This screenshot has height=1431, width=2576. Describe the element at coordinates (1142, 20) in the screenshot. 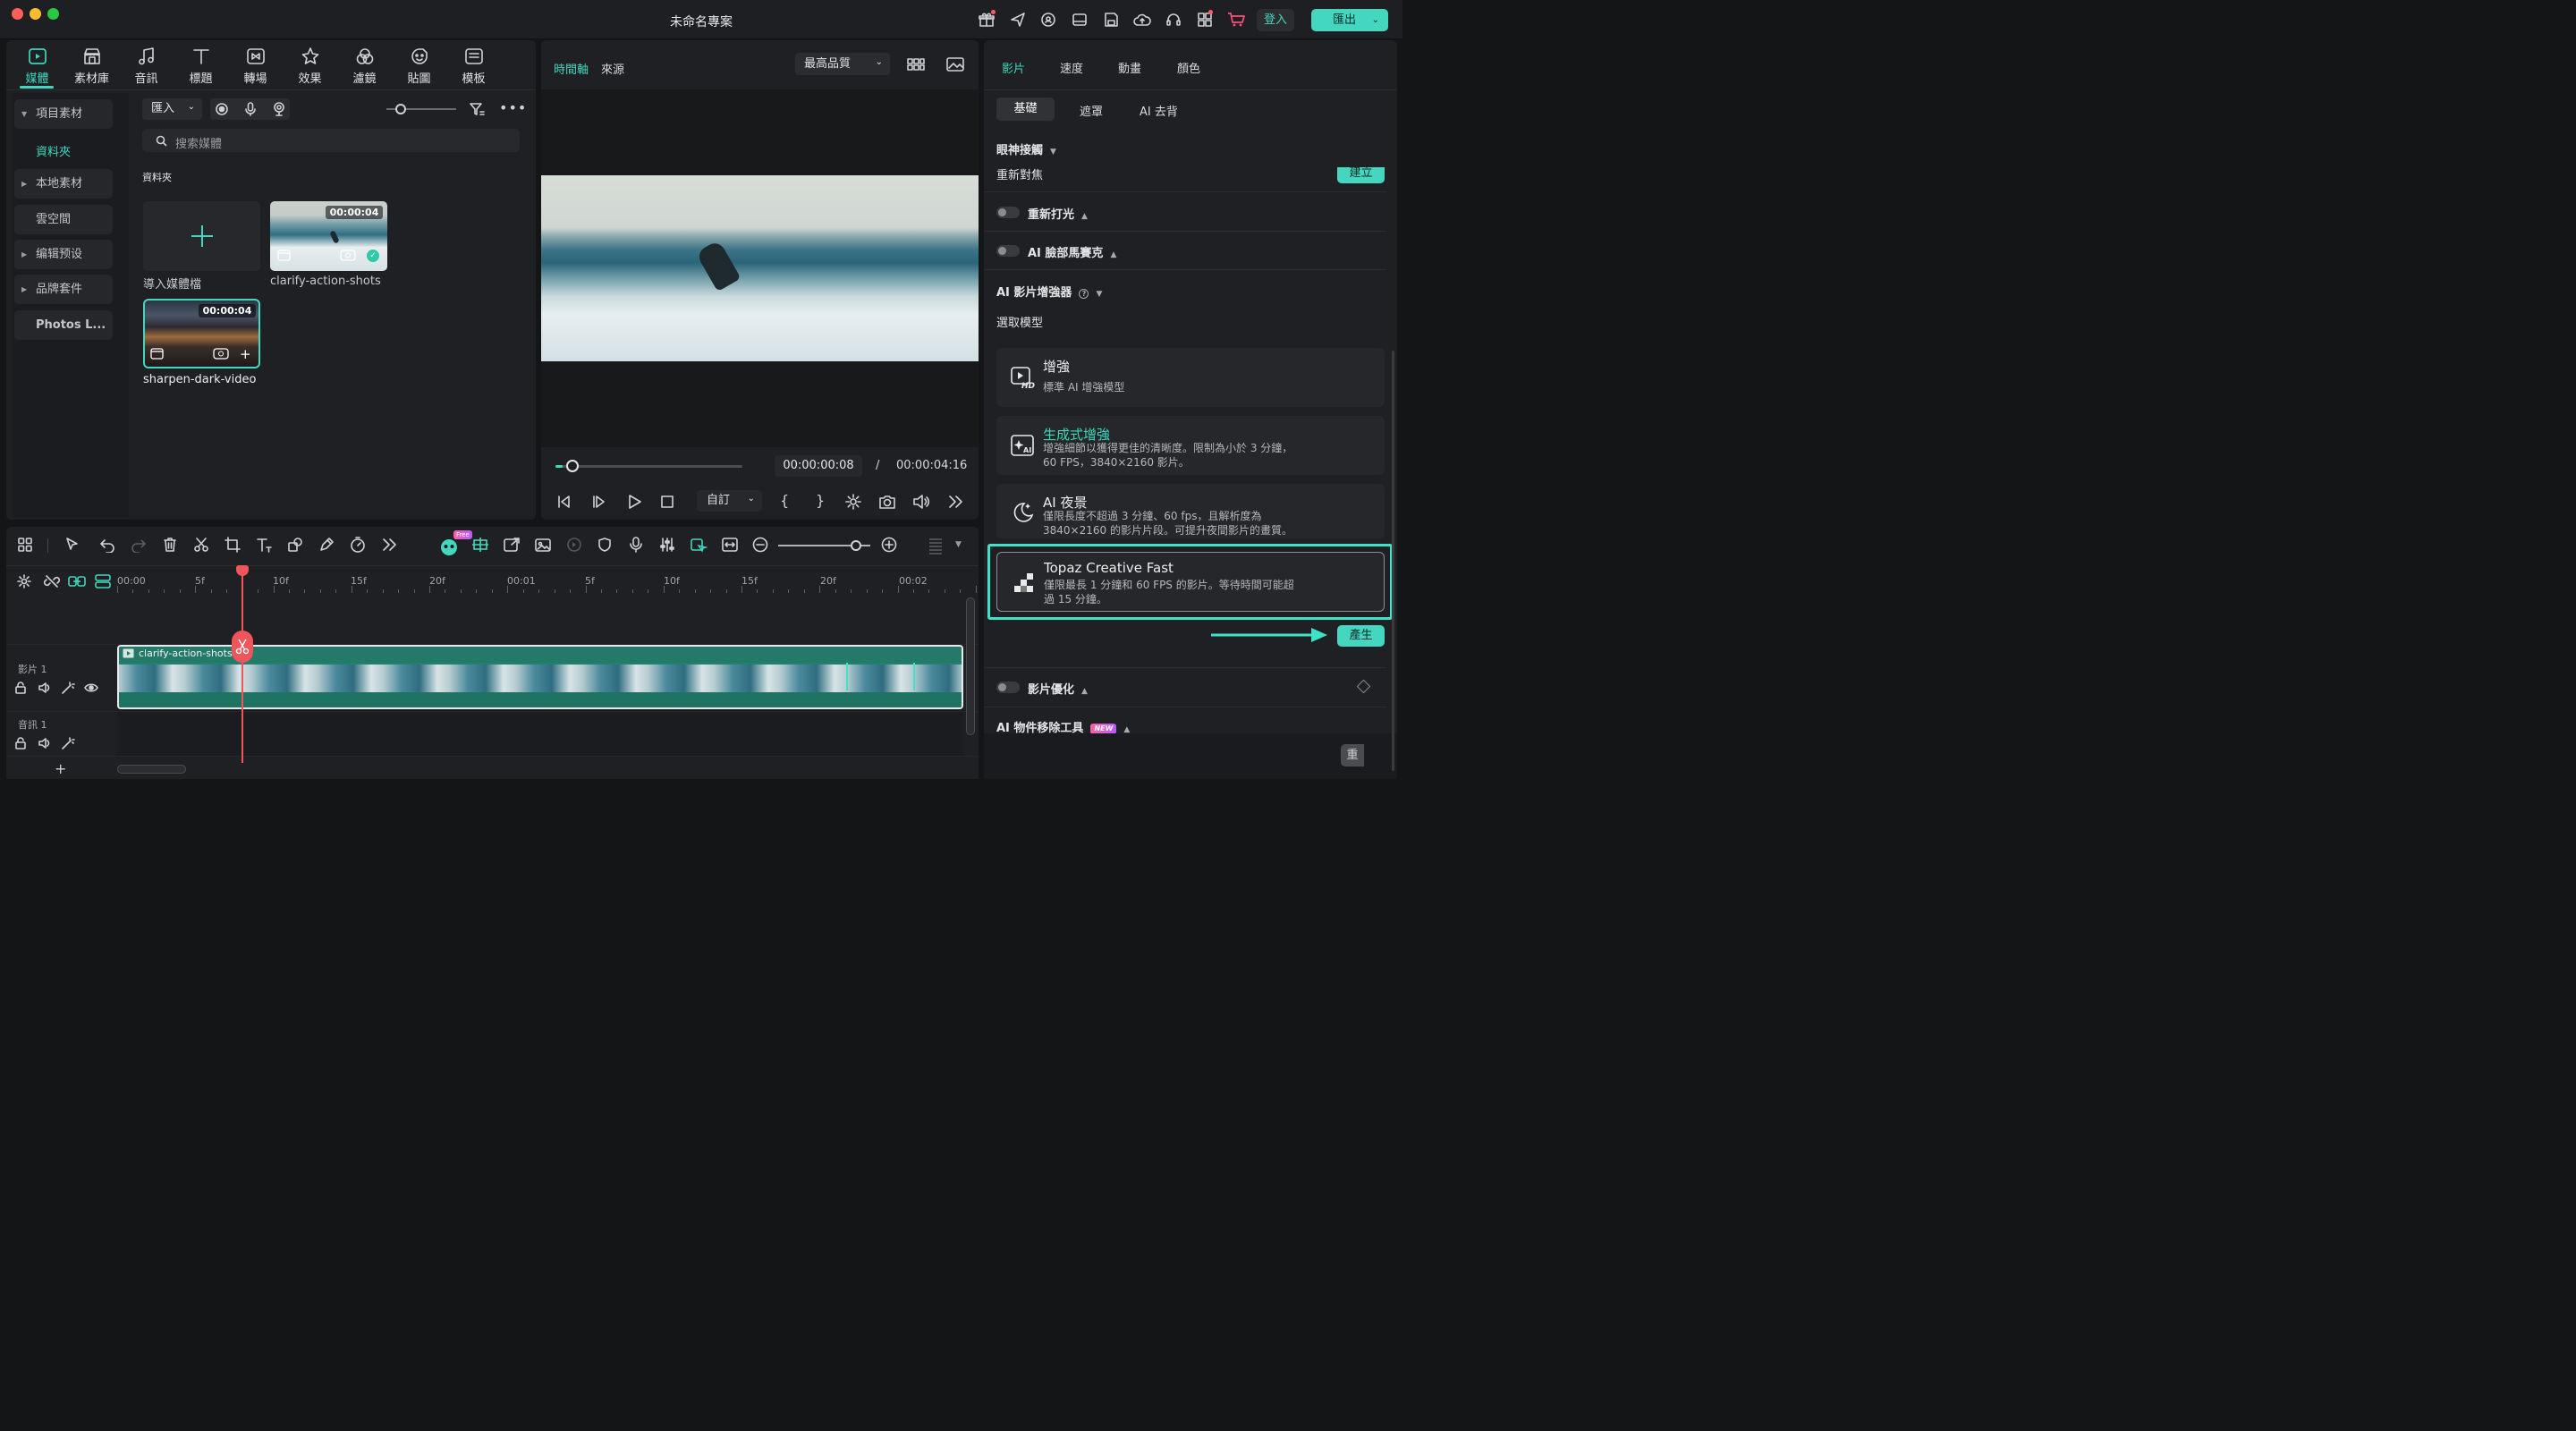

I see `cloud-upload-icon` at that location.